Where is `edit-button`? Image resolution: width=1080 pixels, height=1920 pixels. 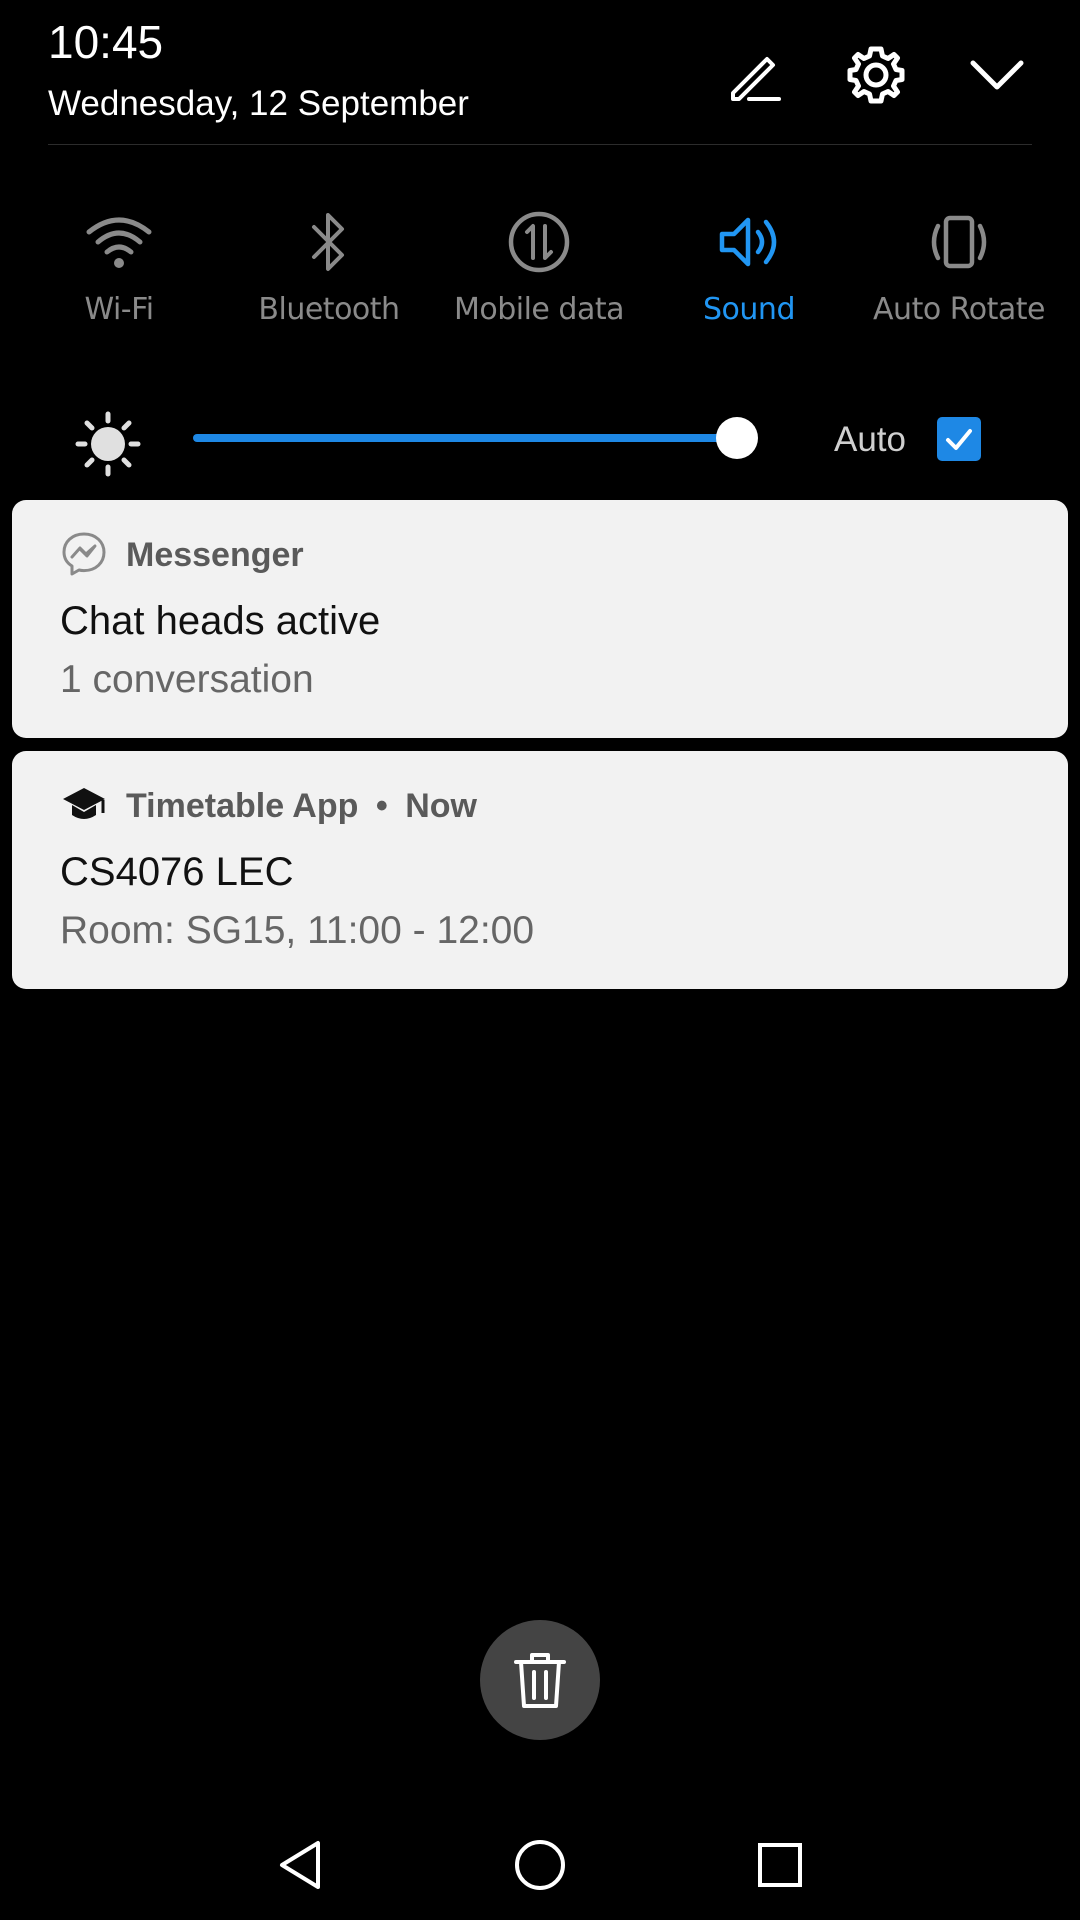
edit-button is located at coordinates (755, 75).